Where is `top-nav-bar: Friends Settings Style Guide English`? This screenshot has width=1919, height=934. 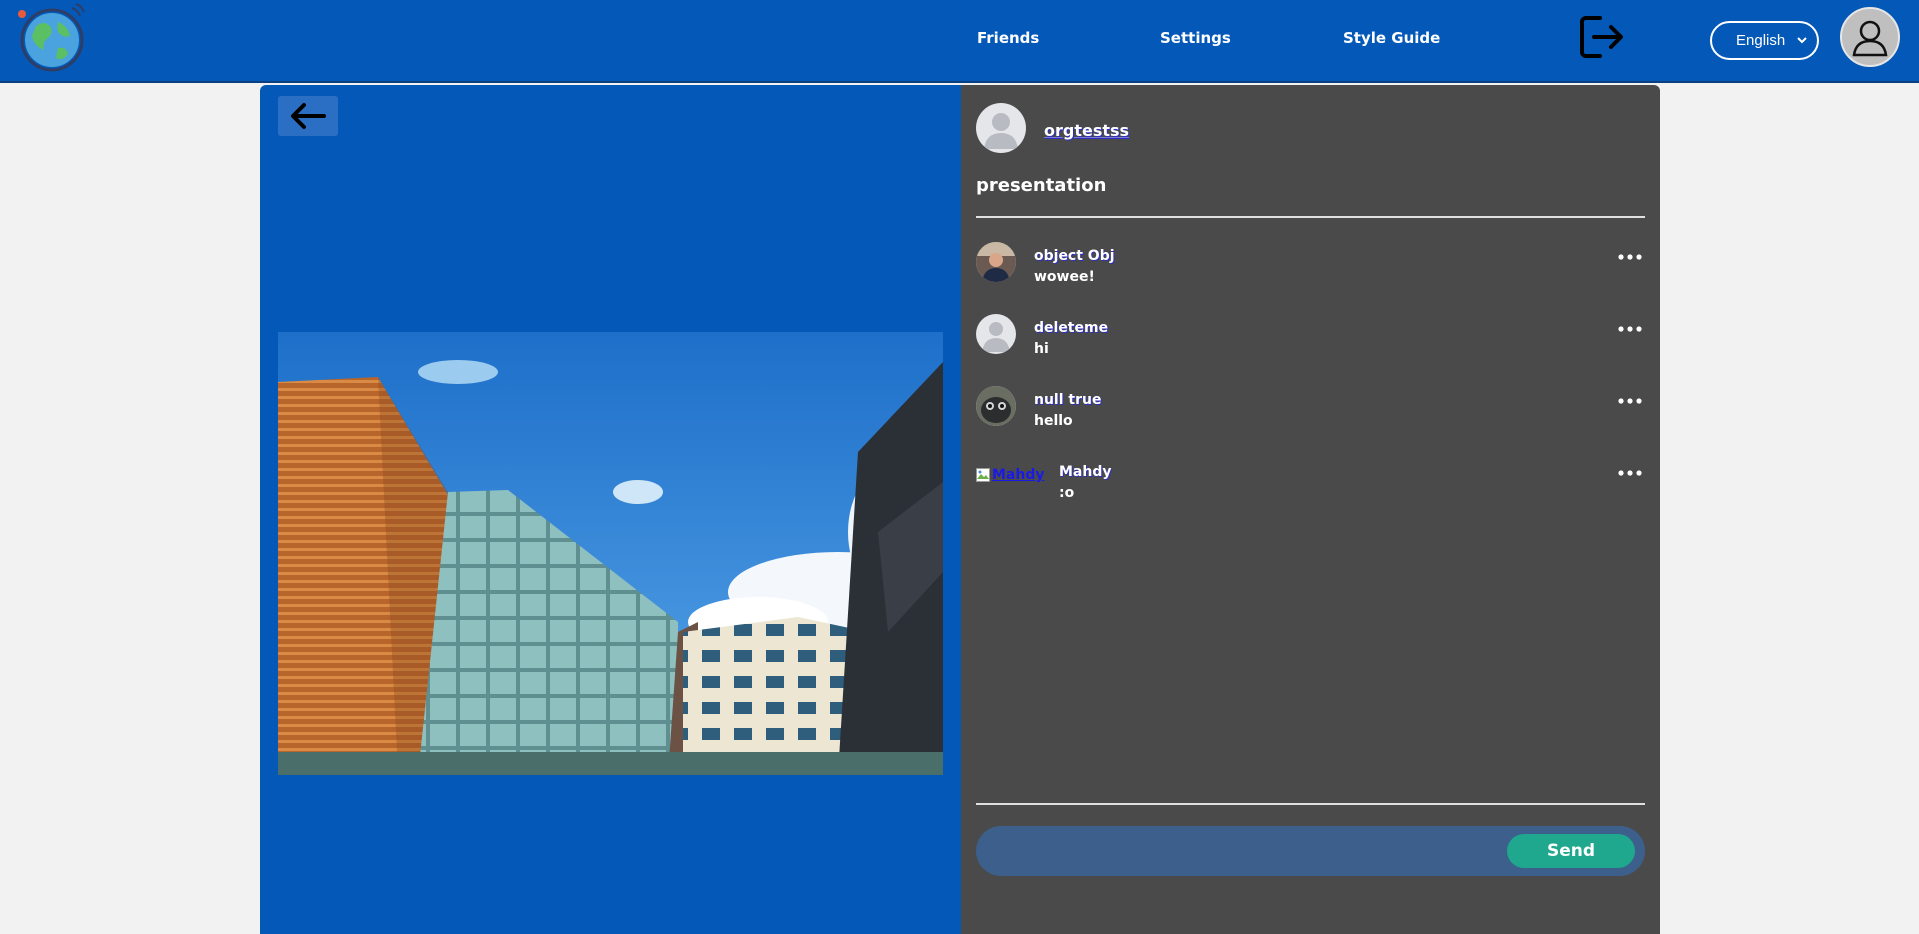
top-nav-bar: Friends Settings Style Guide English is located at coordinates (959, 41).